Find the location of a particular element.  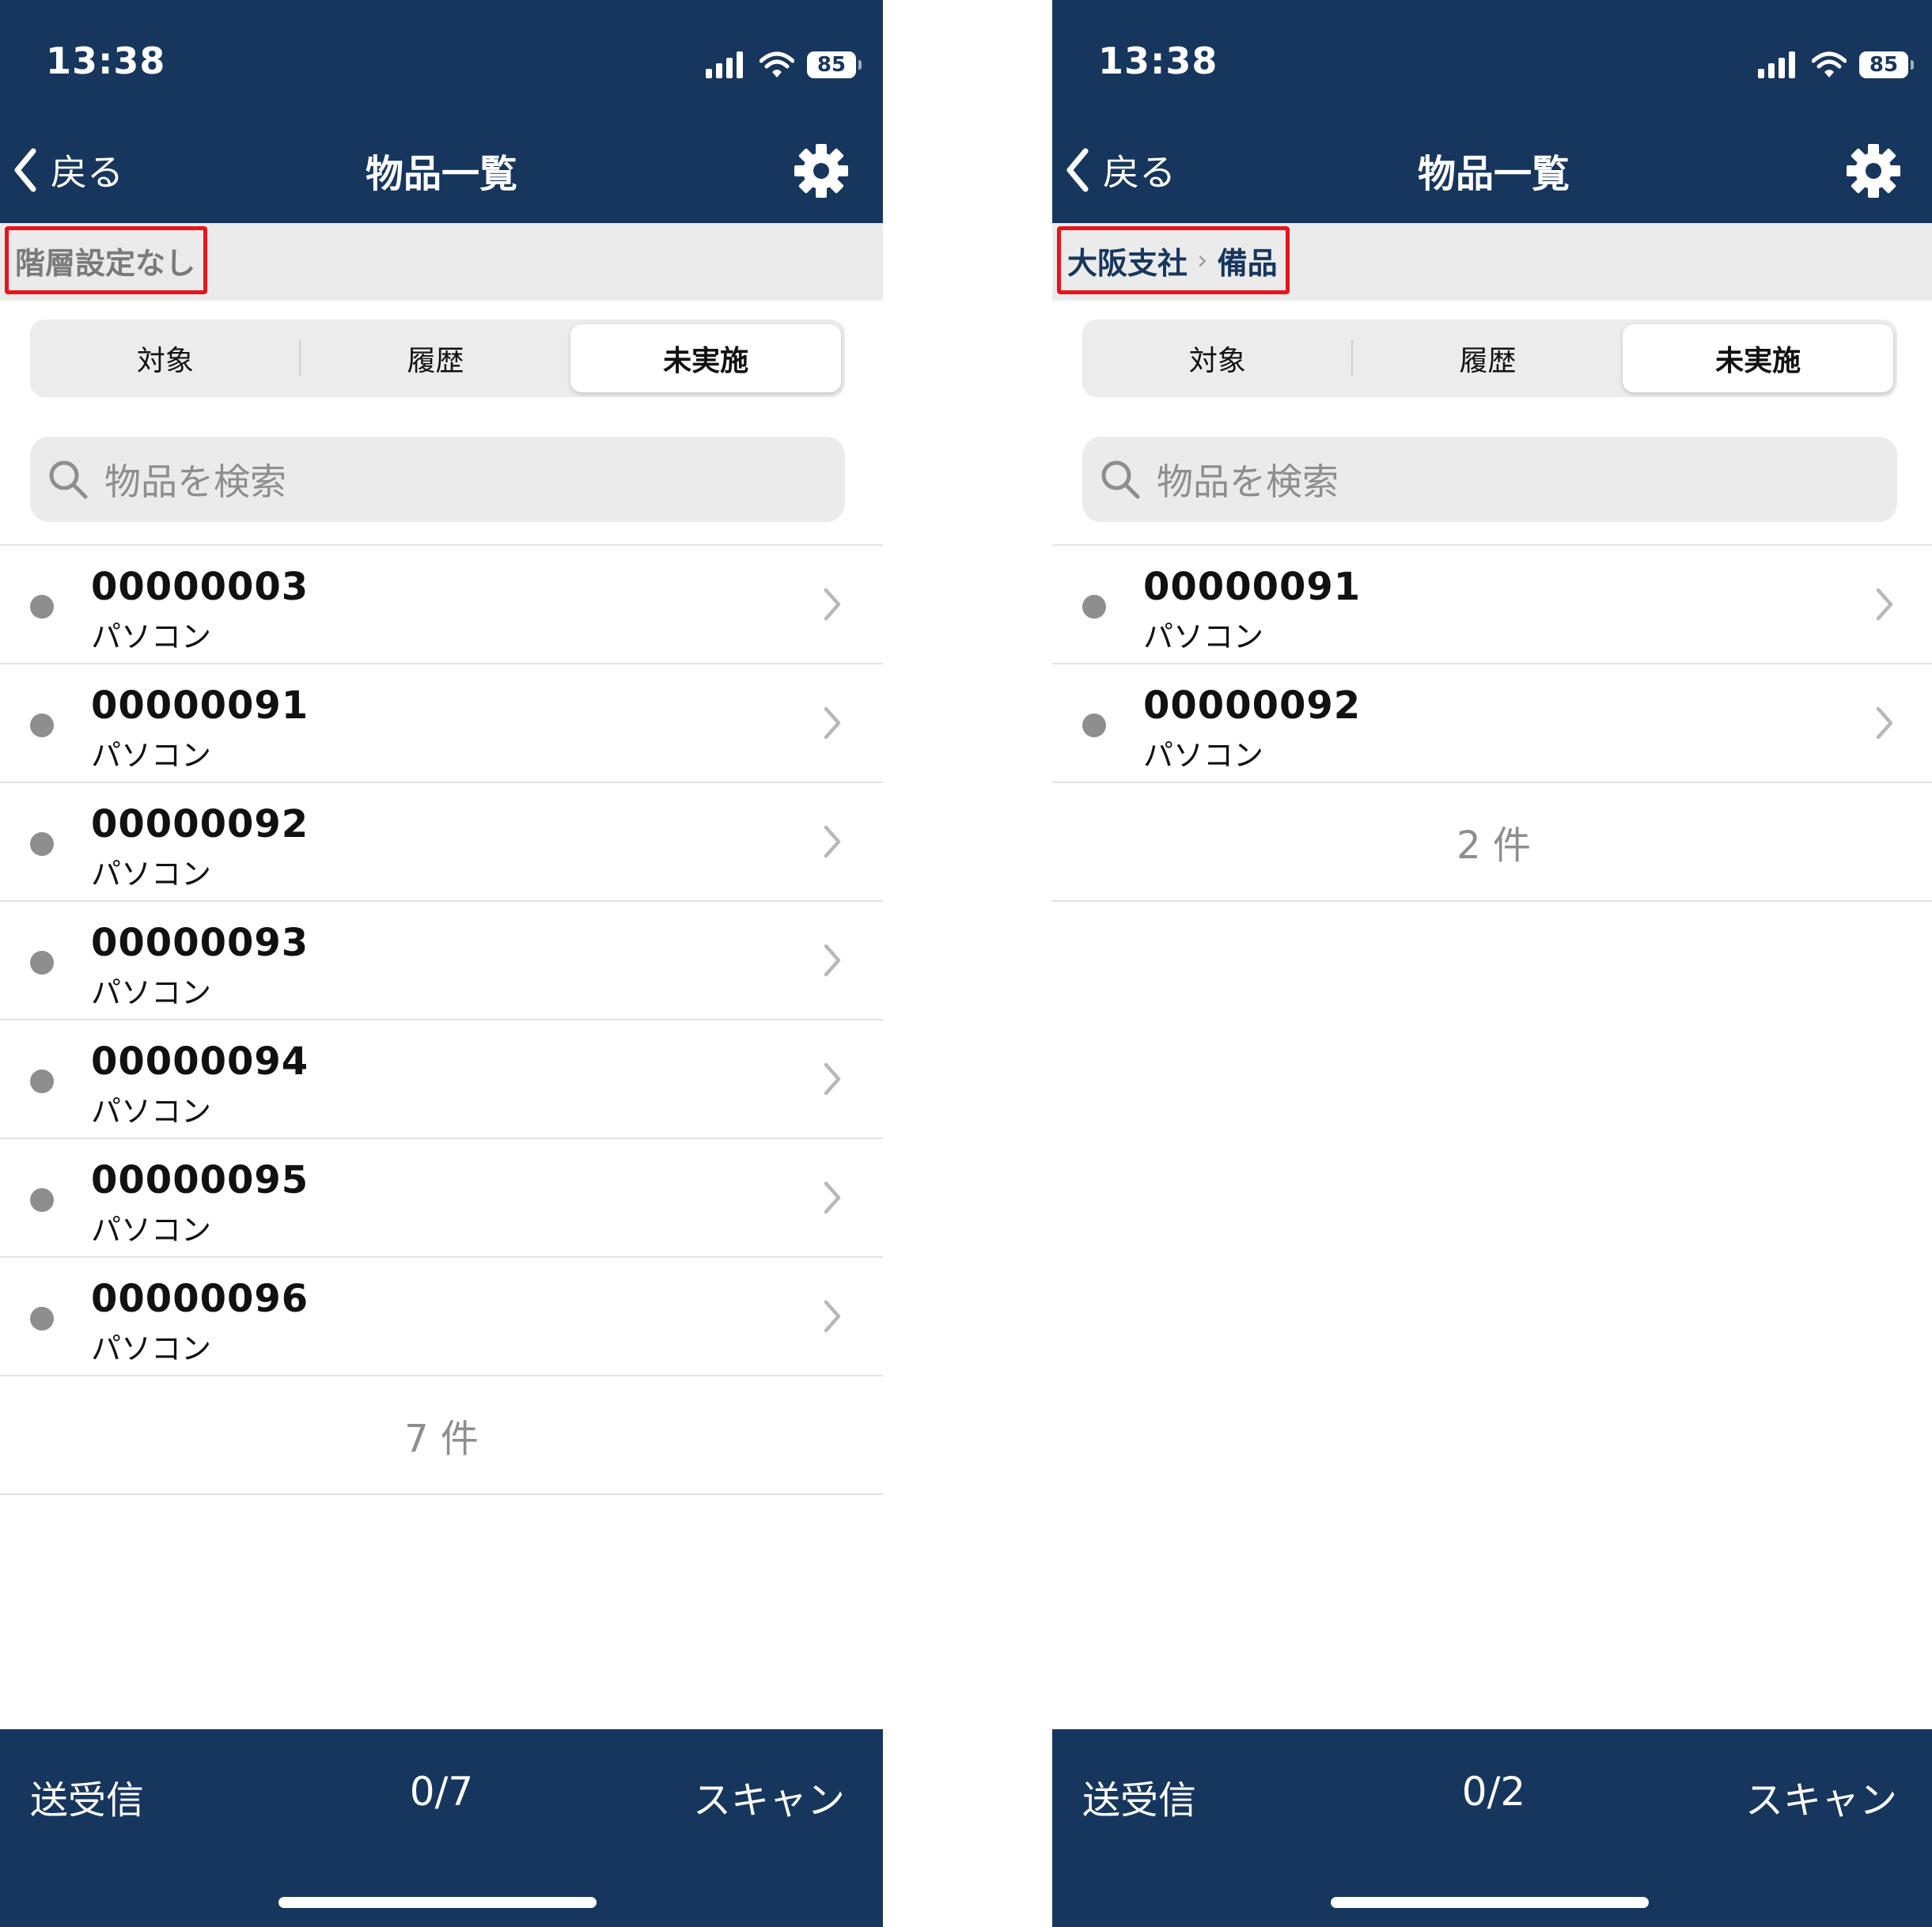

battery-icon: 85 is located at coordinates (834, 64).